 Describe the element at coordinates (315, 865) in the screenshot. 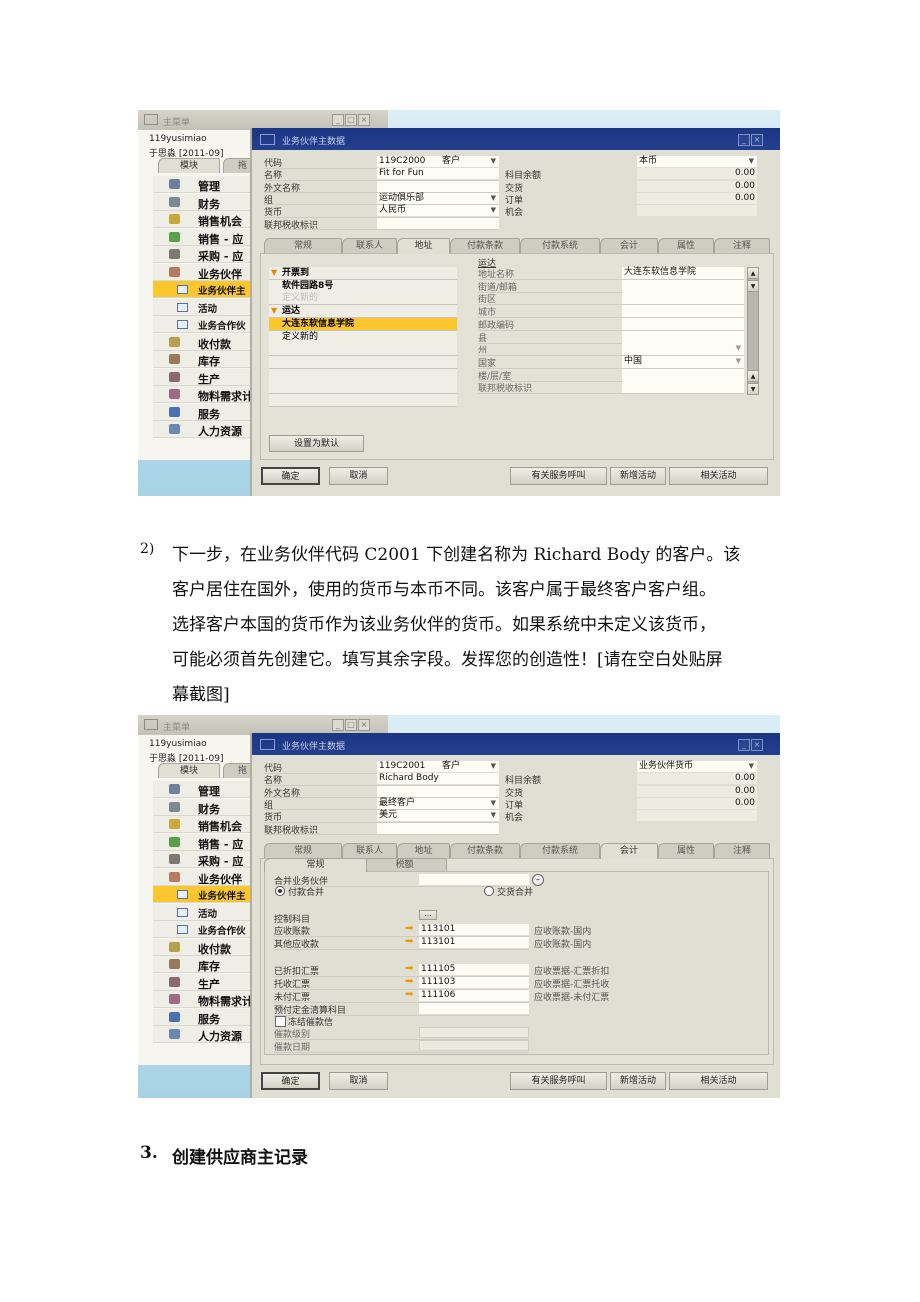

I see `subtab-general: 常规` at that location.